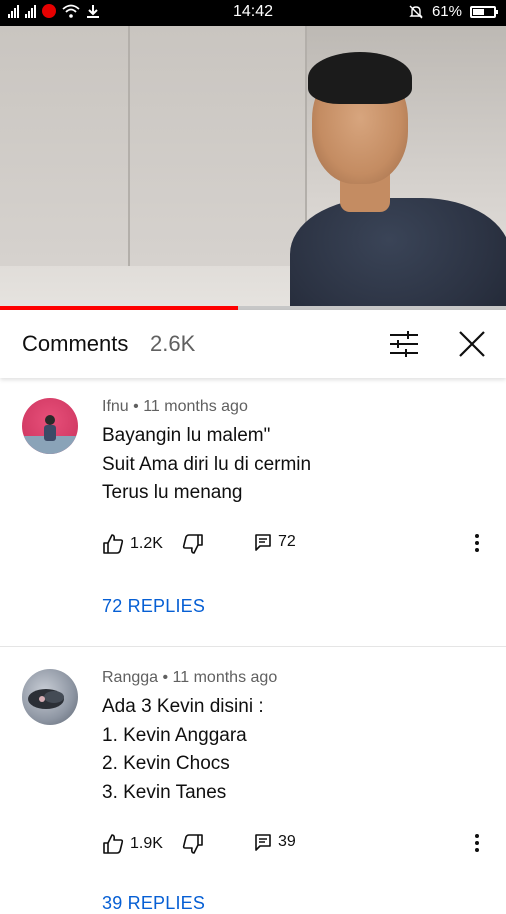  Describe the element at coordinates (174, 735) in the screenshot. I see `comment-text-line: 1. Kevin Anggara` at that location.